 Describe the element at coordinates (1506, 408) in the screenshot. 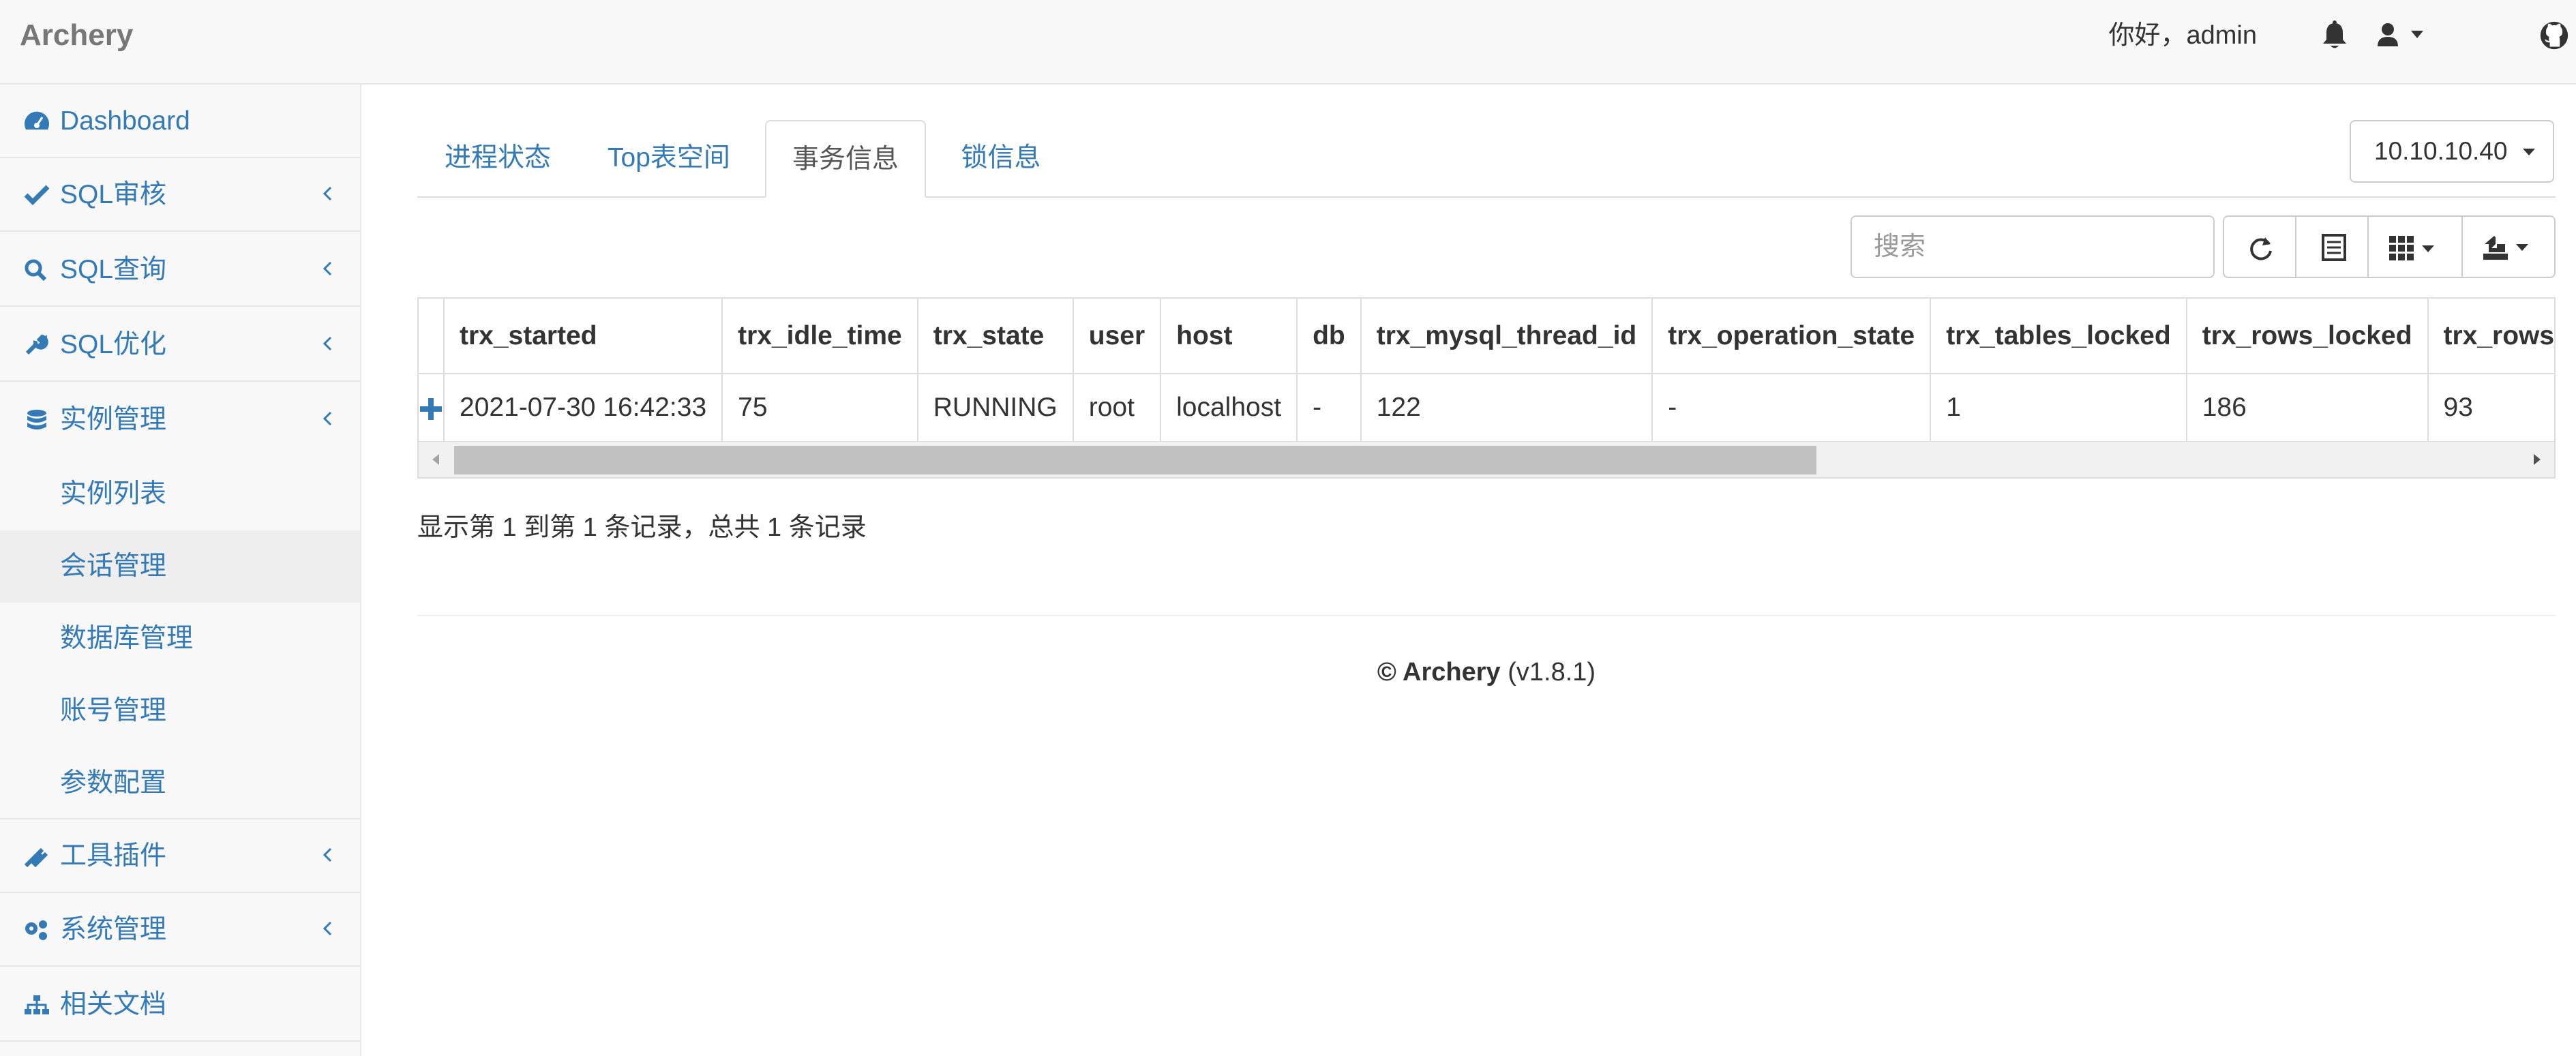

I see `table-cell: 122` at that location.